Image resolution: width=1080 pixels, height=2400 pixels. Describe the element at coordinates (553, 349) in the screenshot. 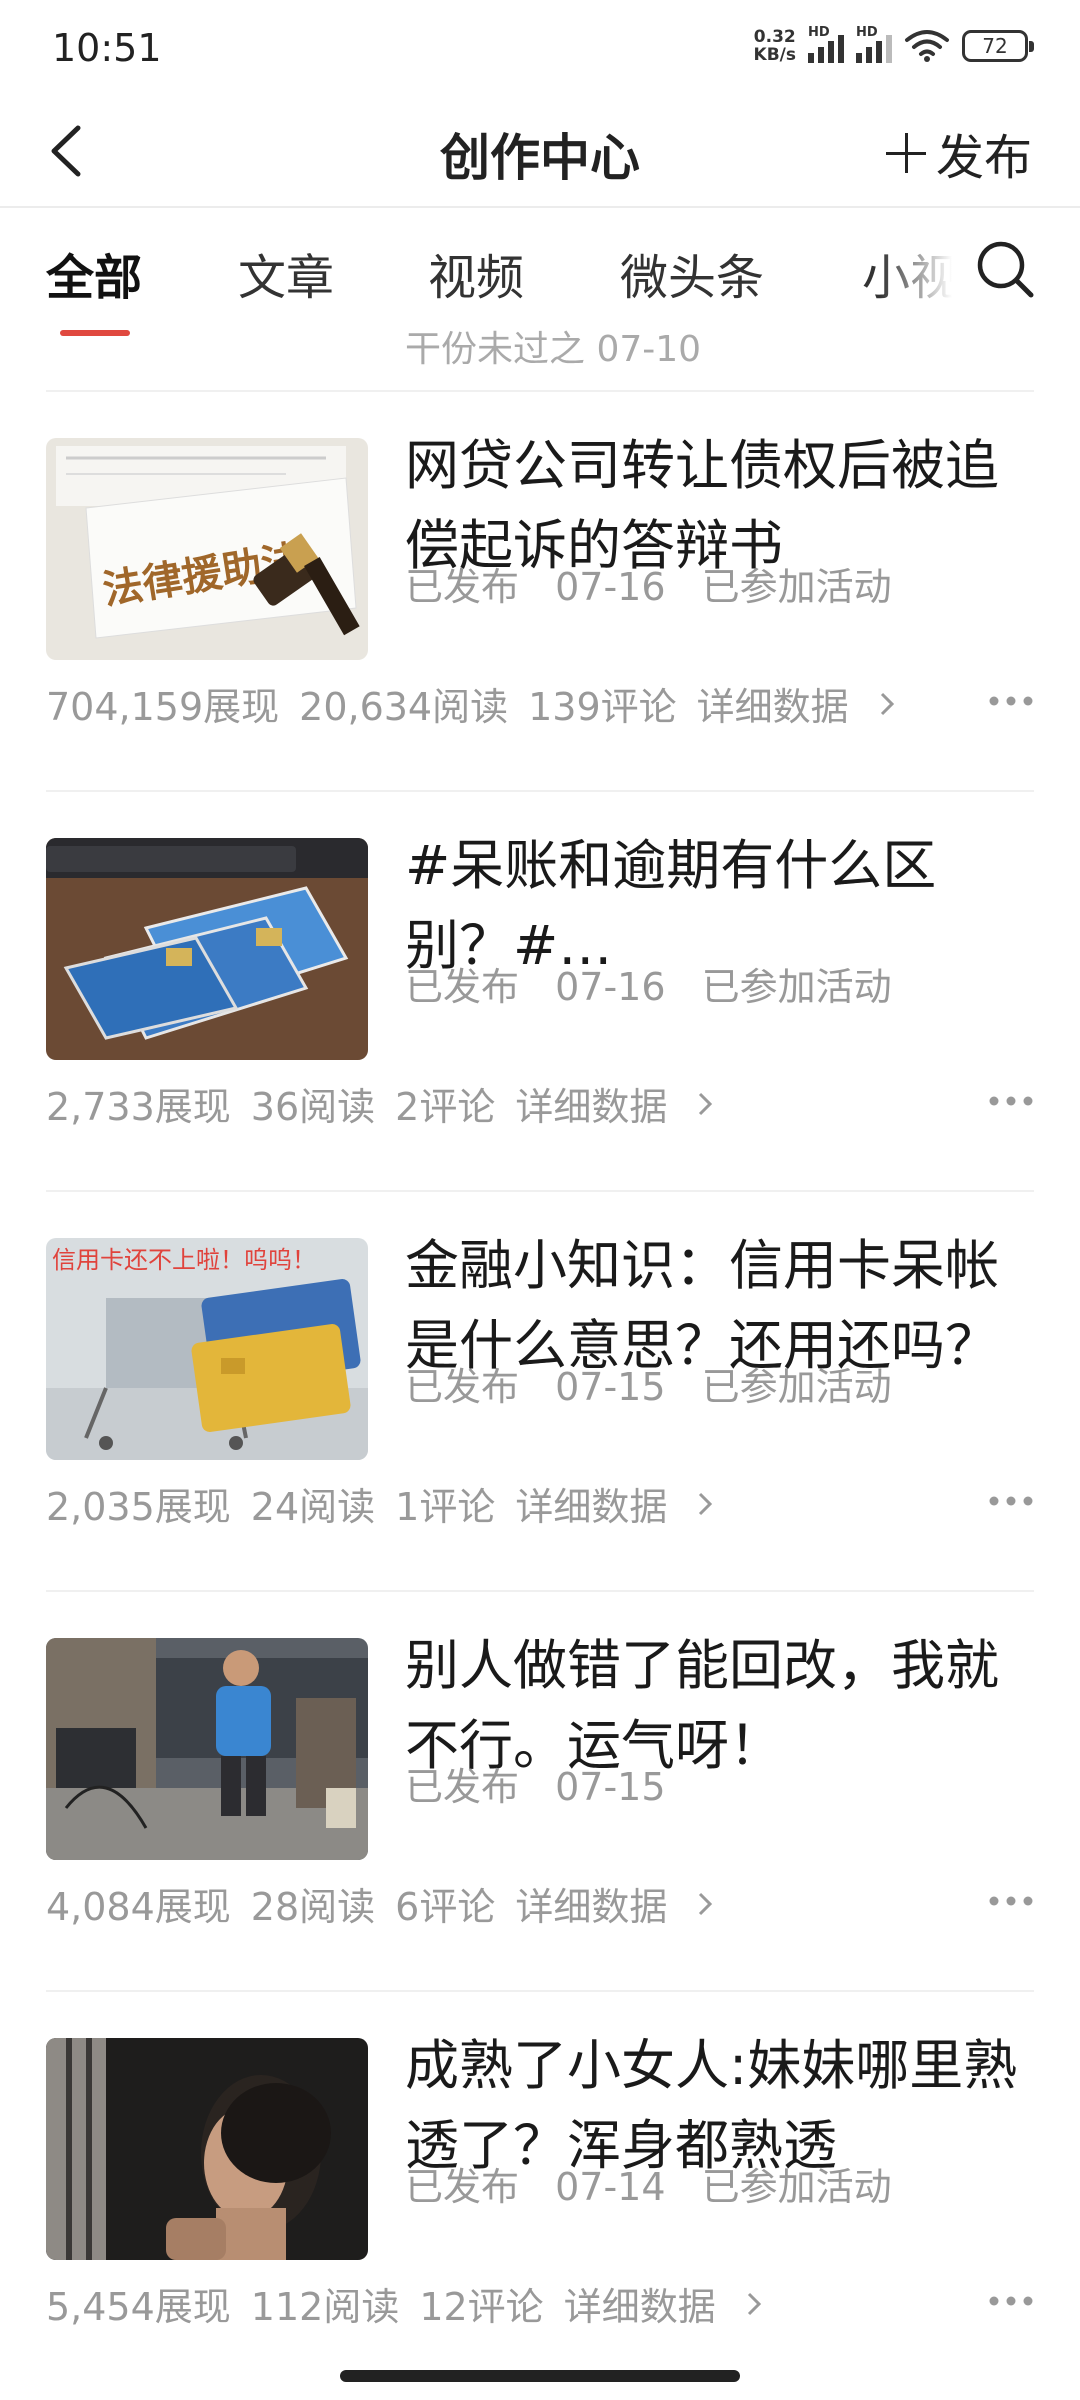

I see `previous-item-meta: 干份未过之 07-10` at that location.